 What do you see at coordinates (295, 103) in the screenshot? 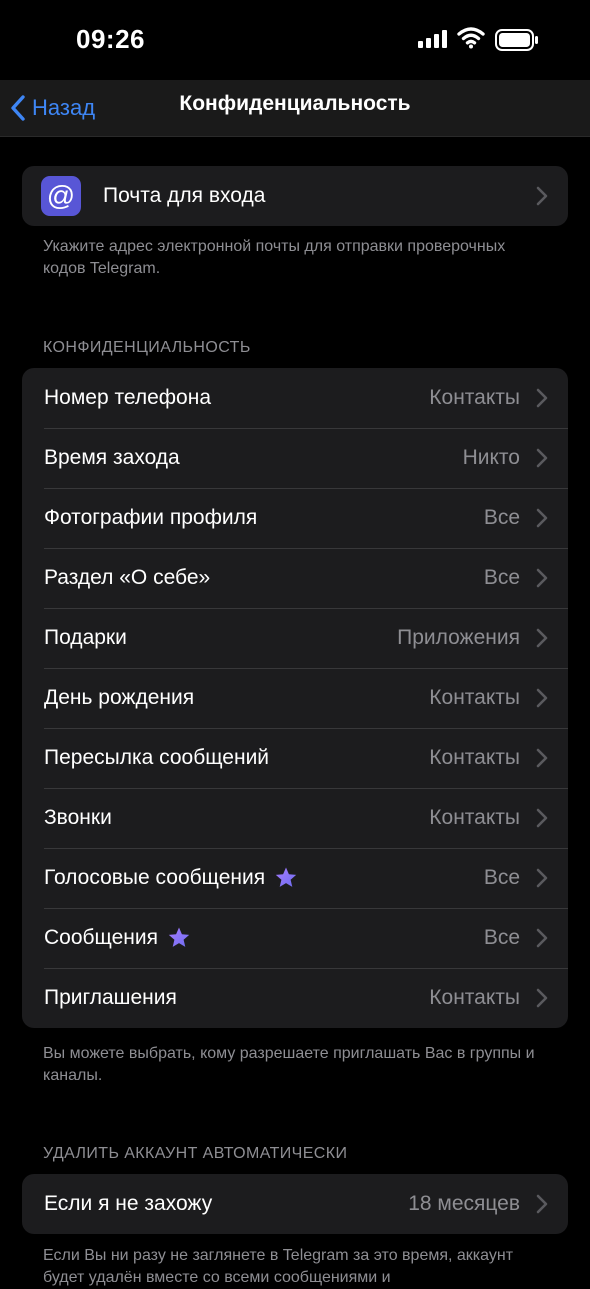
I see `page-title: Конфиденциальность` at bounding box center [295, 103].